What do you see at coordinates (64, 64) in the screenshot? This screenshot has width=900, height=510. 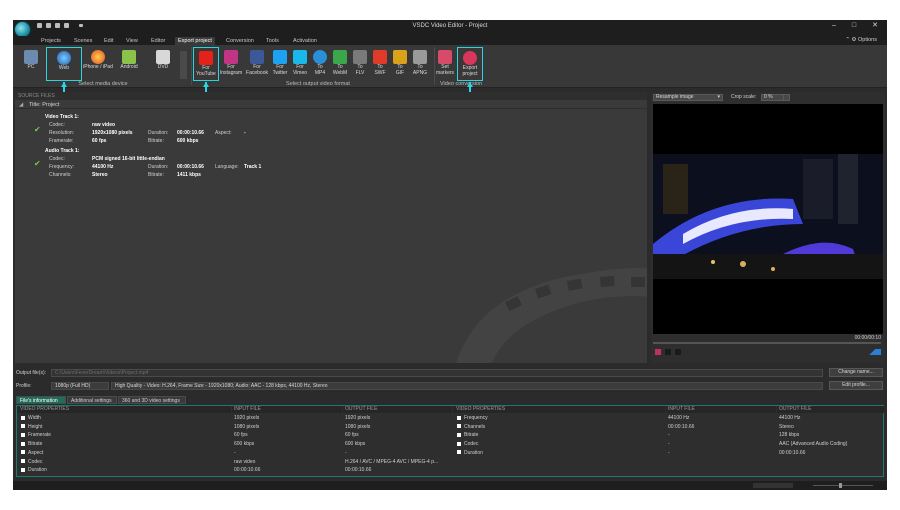 I see `device-web-button: Web` at bounding box center [64, 64].